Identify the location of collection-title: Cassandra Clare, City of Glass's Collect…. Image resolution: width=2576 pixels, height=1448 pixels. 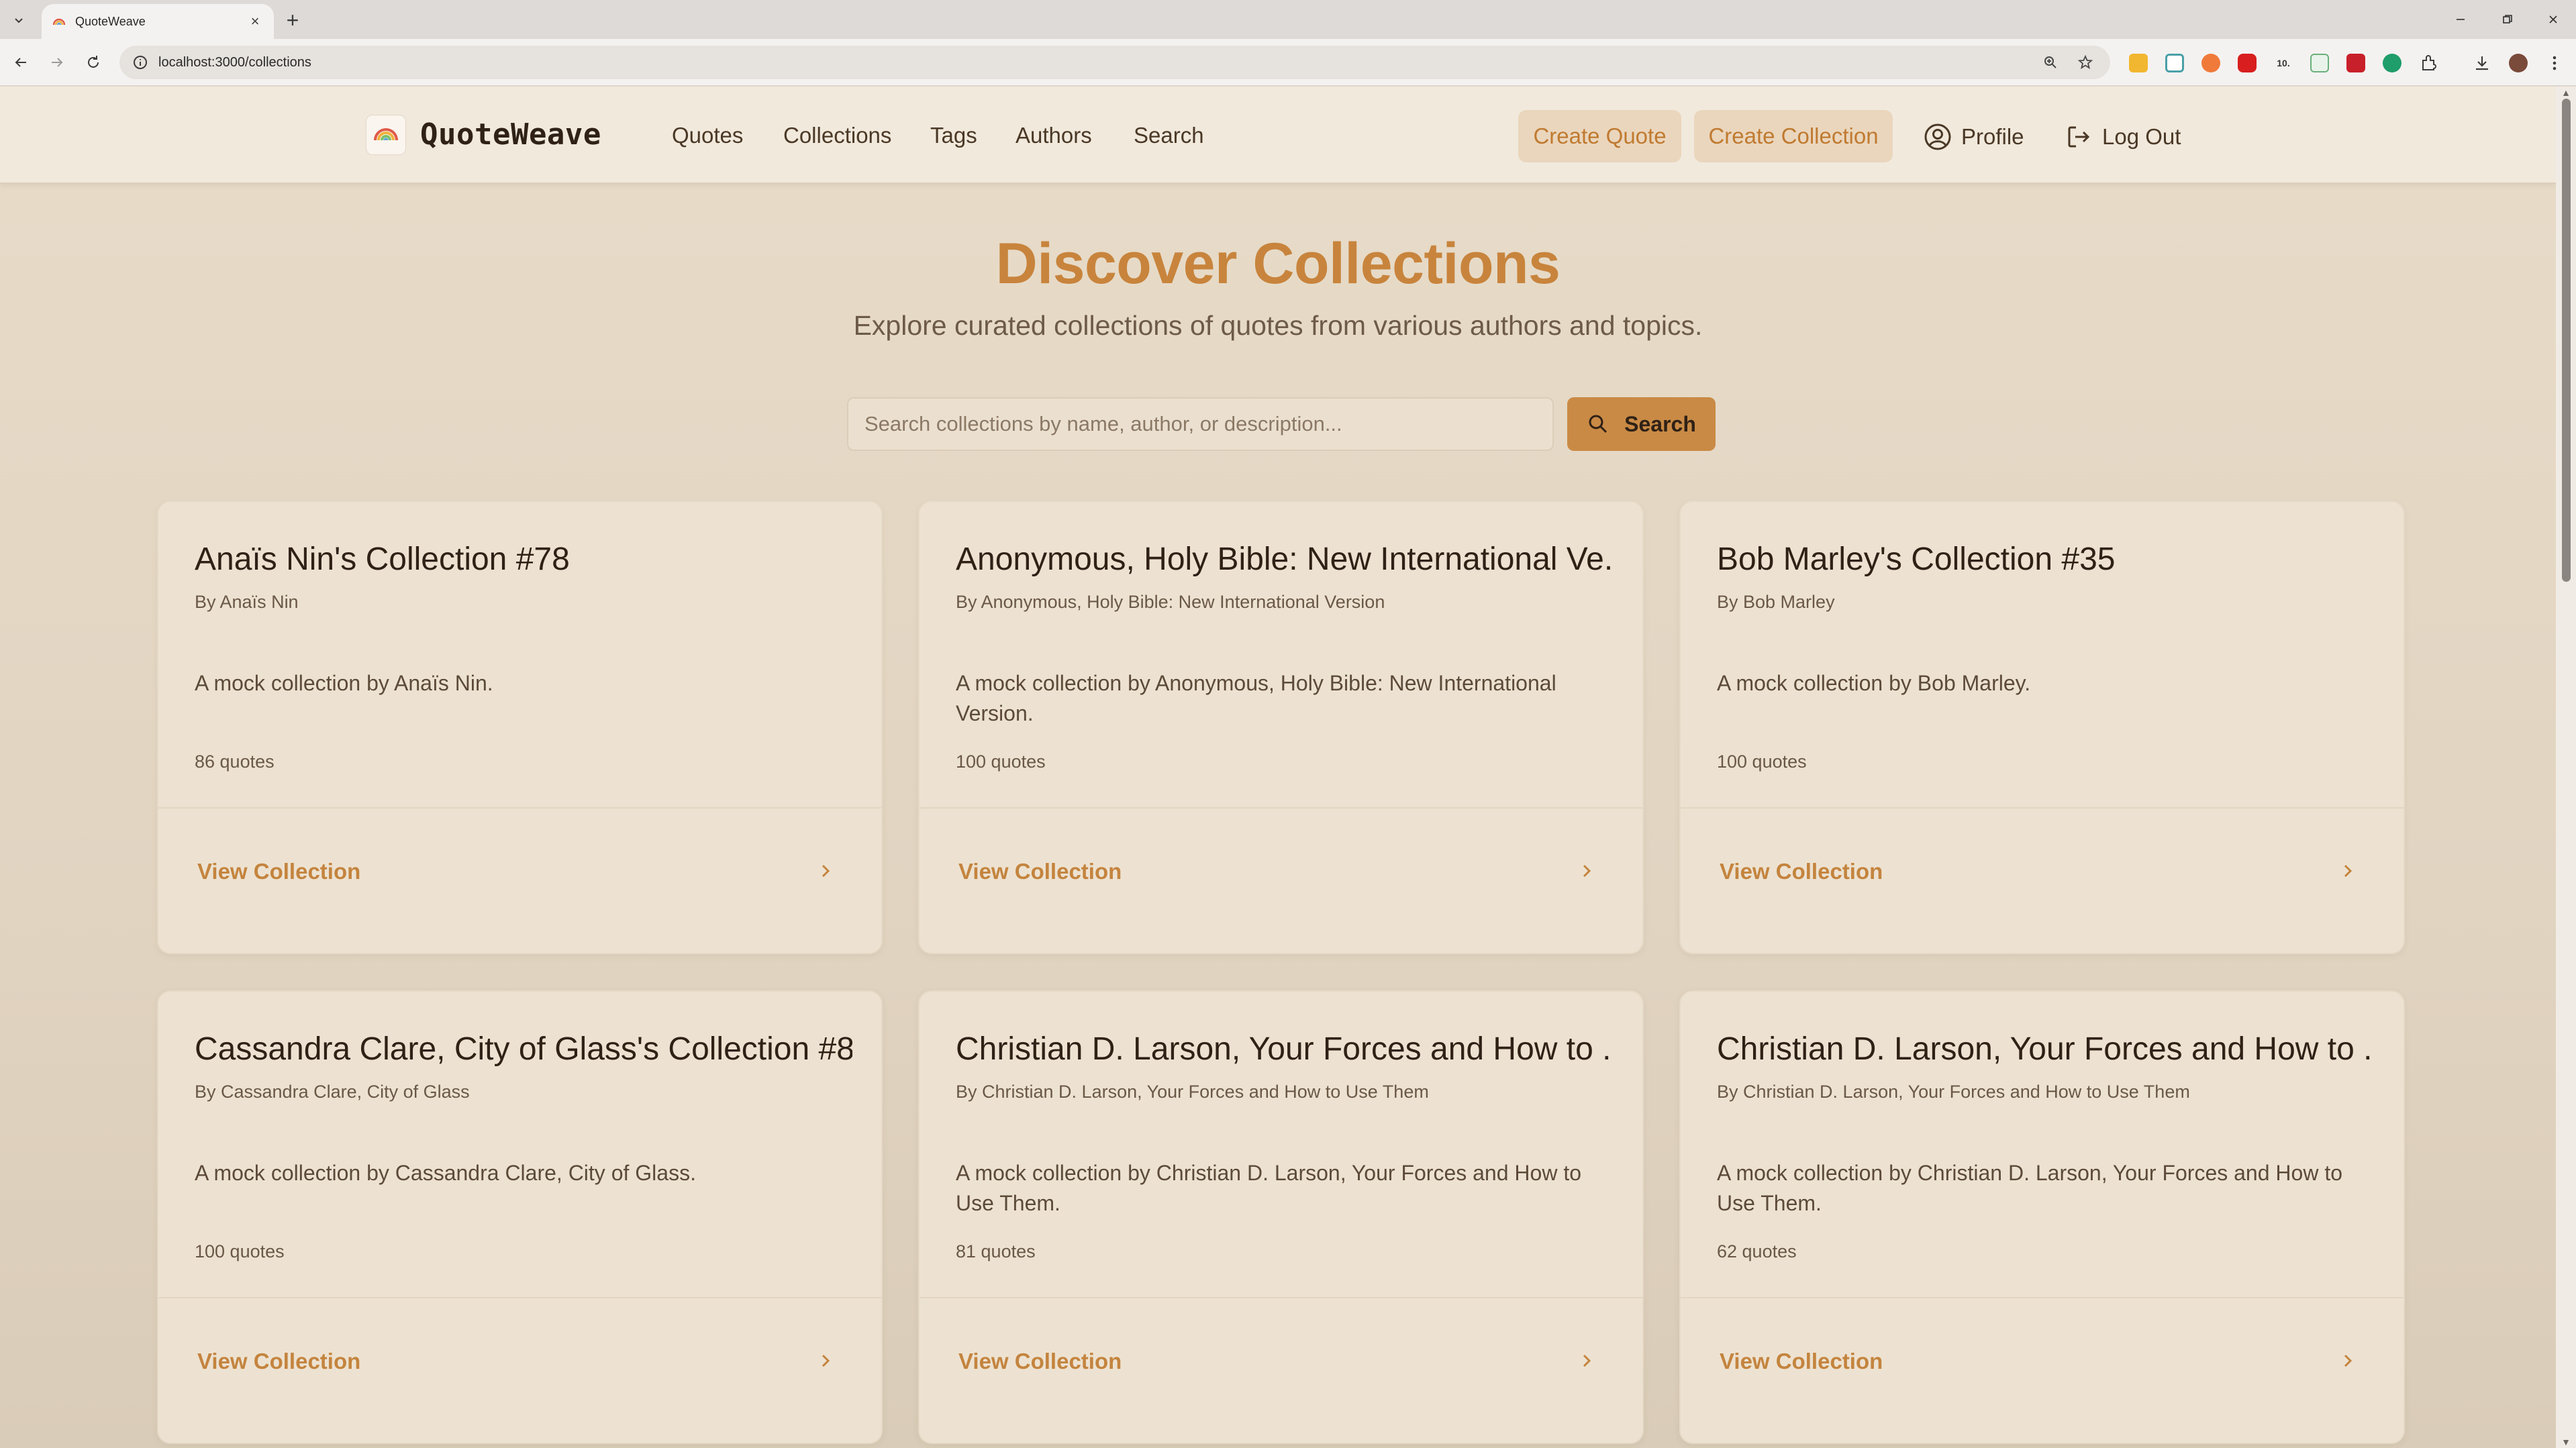
(523, 1049).